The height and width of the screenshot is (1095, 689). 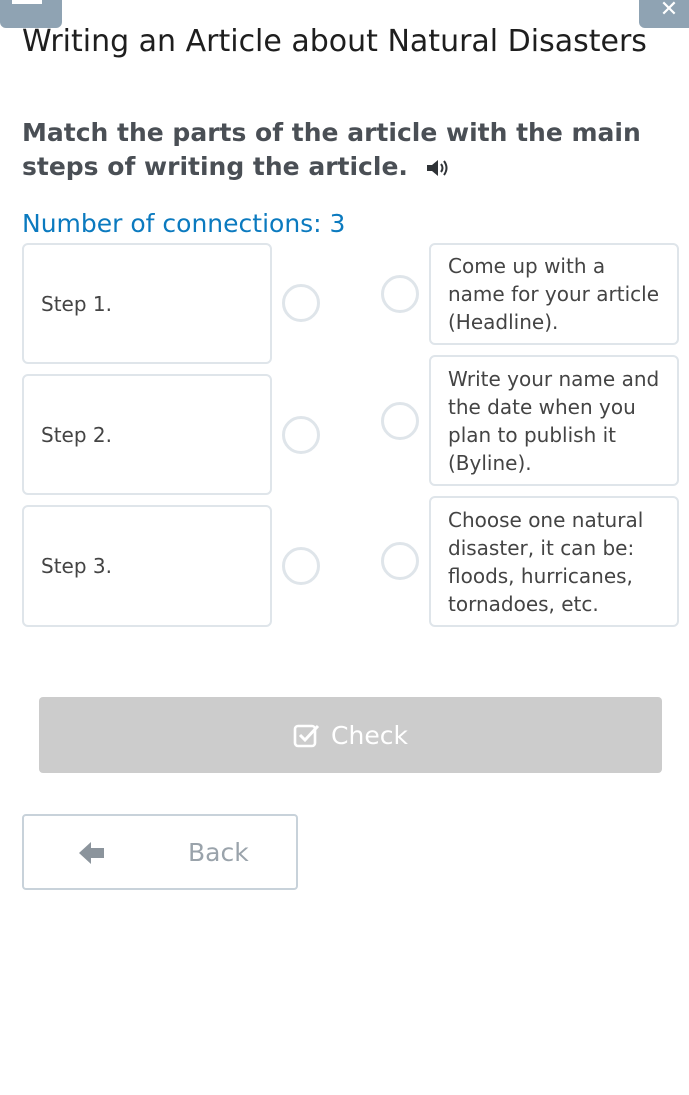 I want to click on left-card-label: Step 3., so click(x=76, y=566).